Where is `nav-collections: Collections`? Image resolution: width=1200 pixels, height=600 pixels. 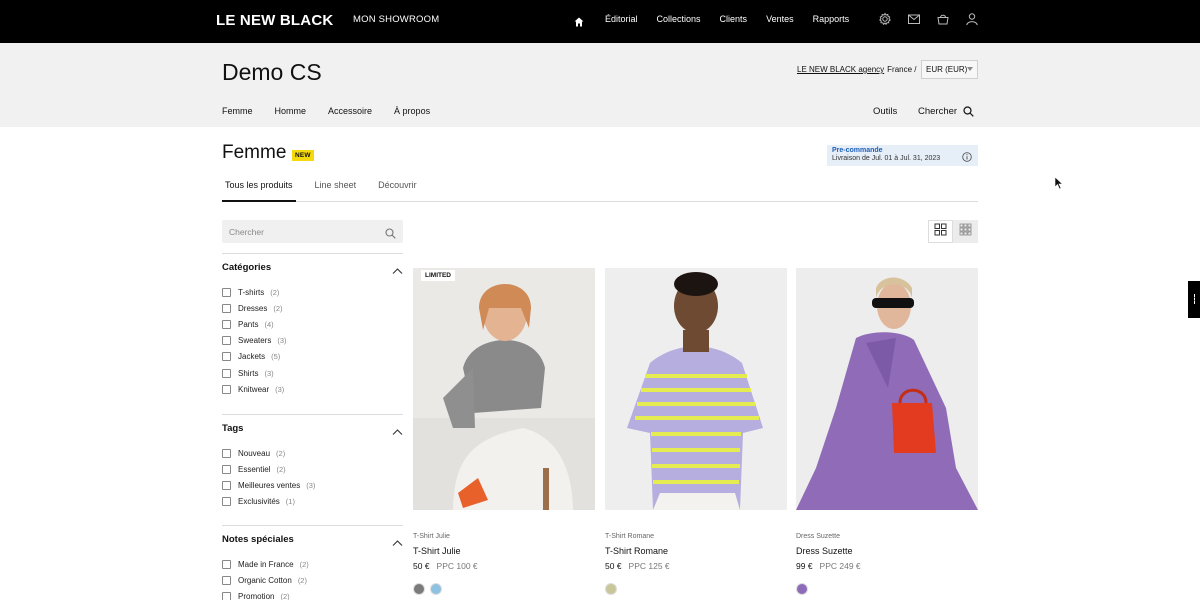 nav-collections: Collections is located at coordinates (679, 19).